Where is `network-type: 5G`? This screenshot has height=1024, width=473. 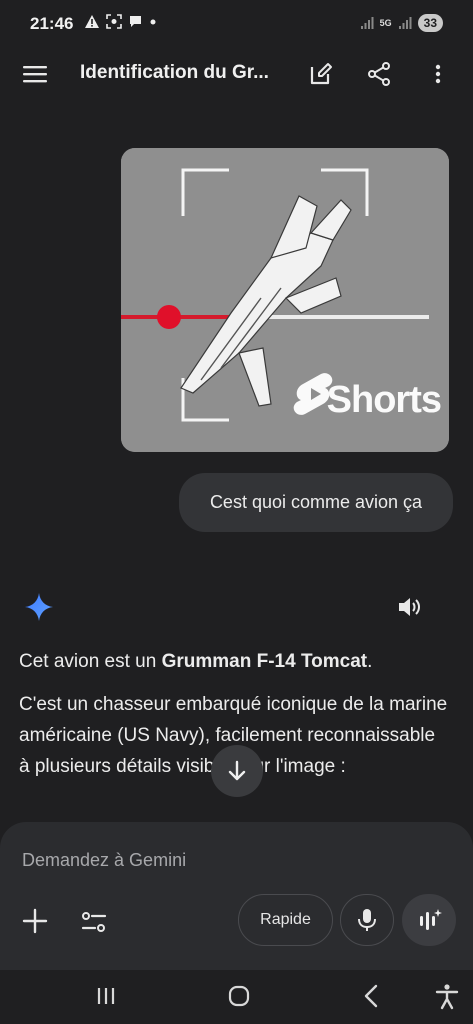
network-type: 5G is located at coordinates (385, 23).